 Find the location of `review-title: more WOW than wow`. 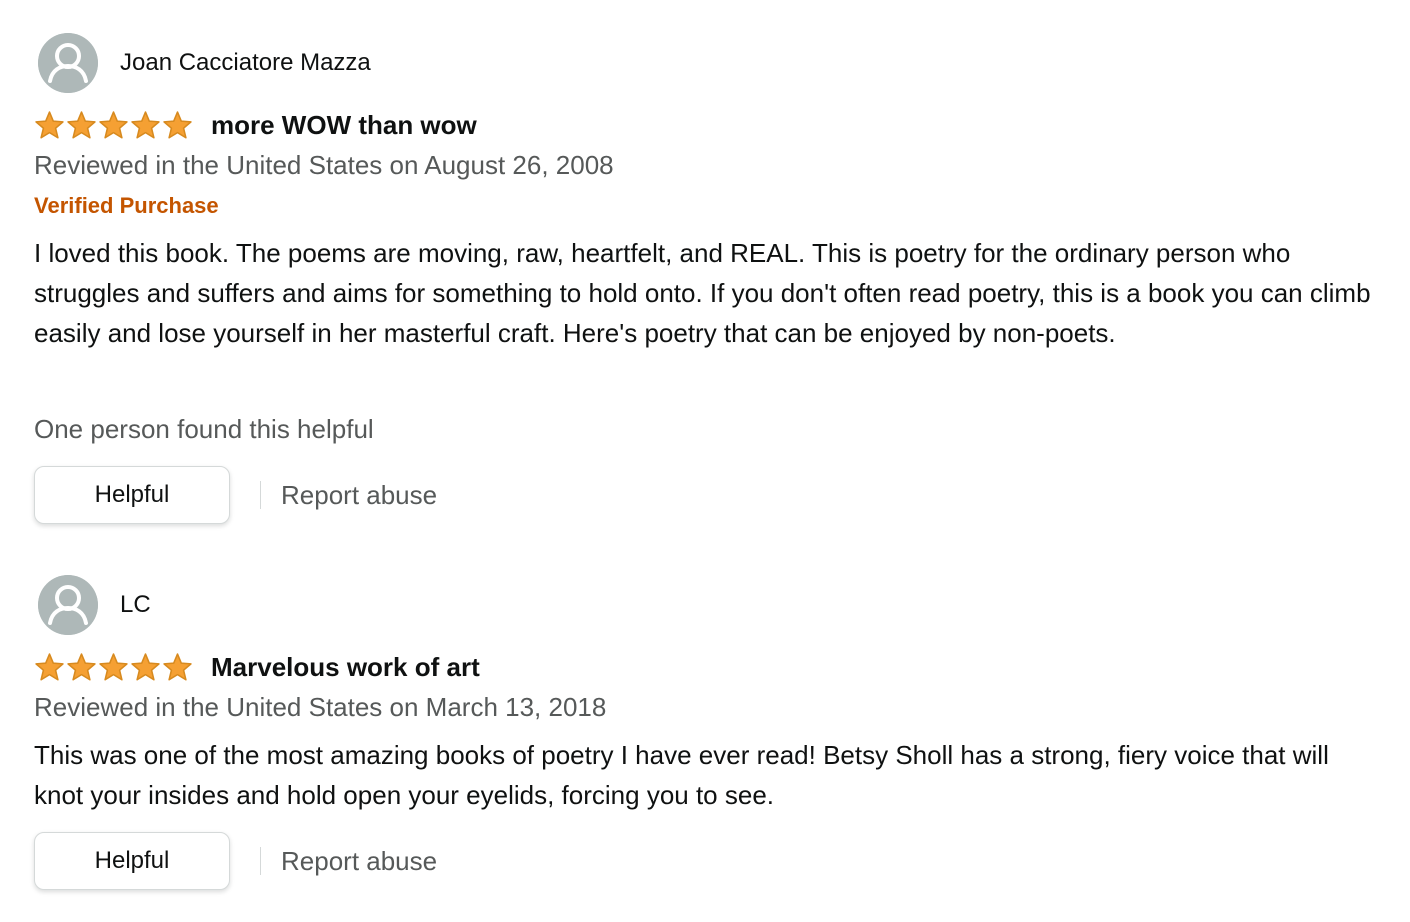

review-title: more WOW than wow is located at coordinates (344, 125).